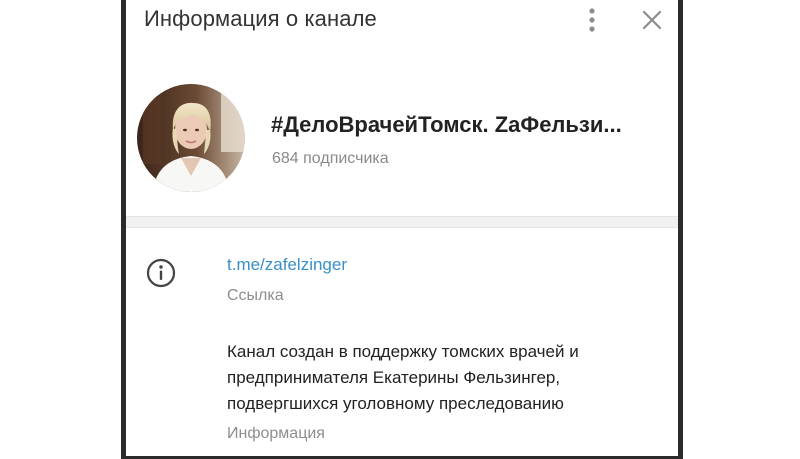 This screenshot has height=459, width=800. I want to click on channel-link: t.me/zafelzinger, so click(287, 265).